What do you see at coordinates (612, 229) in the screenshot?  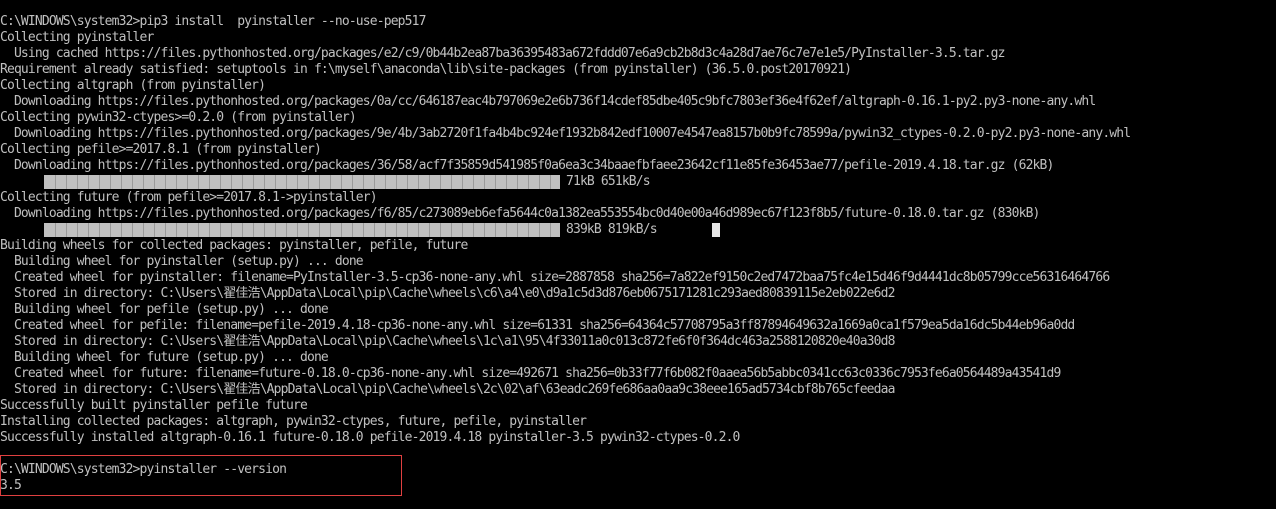 I see `progress-stats: 839kB 819kB/s` at bounding box center [612, 229].